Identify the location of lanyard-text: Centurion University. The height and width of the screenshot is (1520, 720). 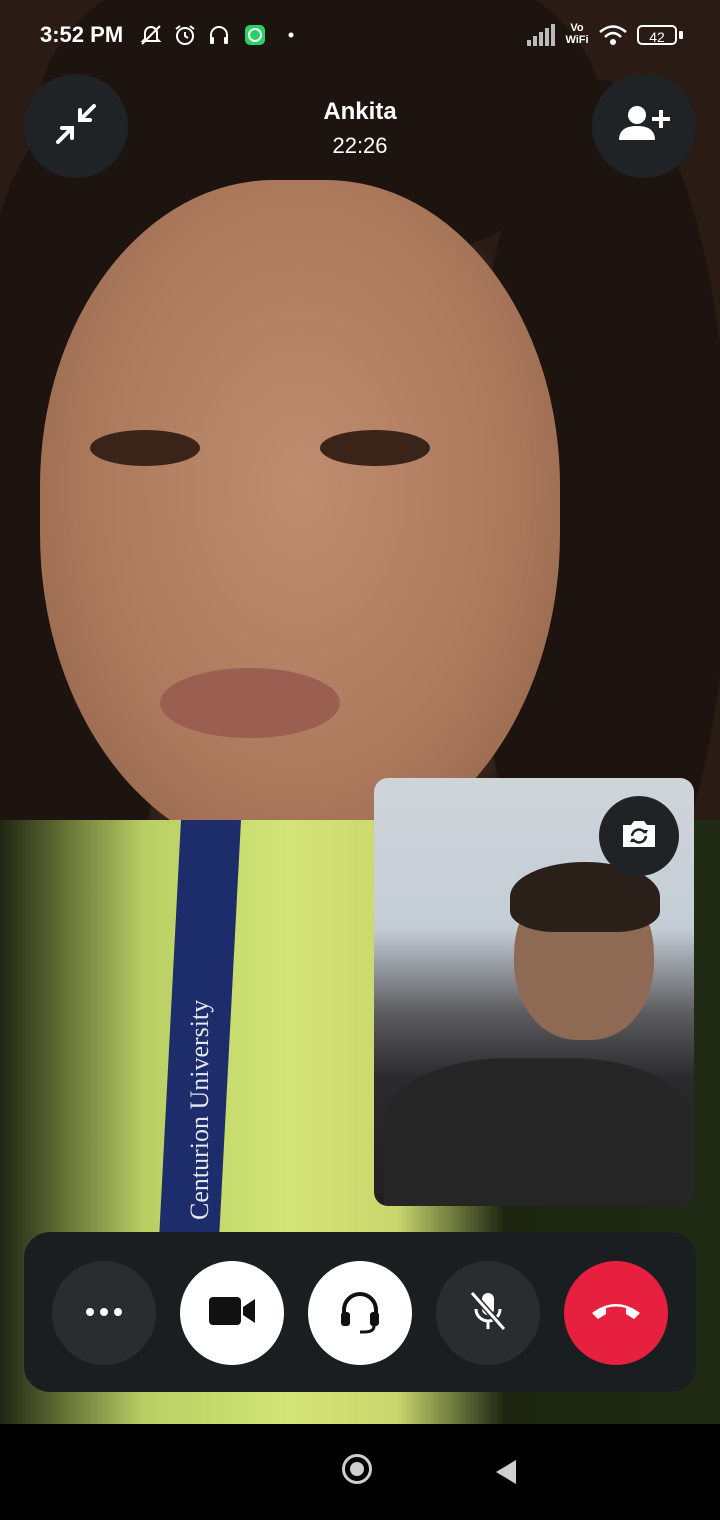
(199, 1109).